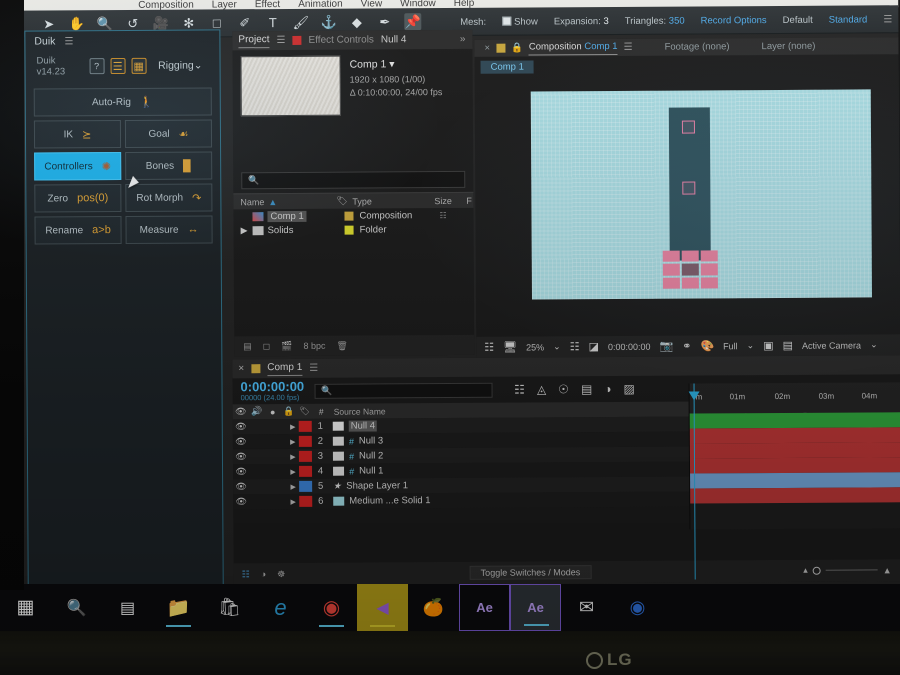 The height and width of the screenshot is (675, 900). I want to click on zoom-slider-track, so click(851, 570).